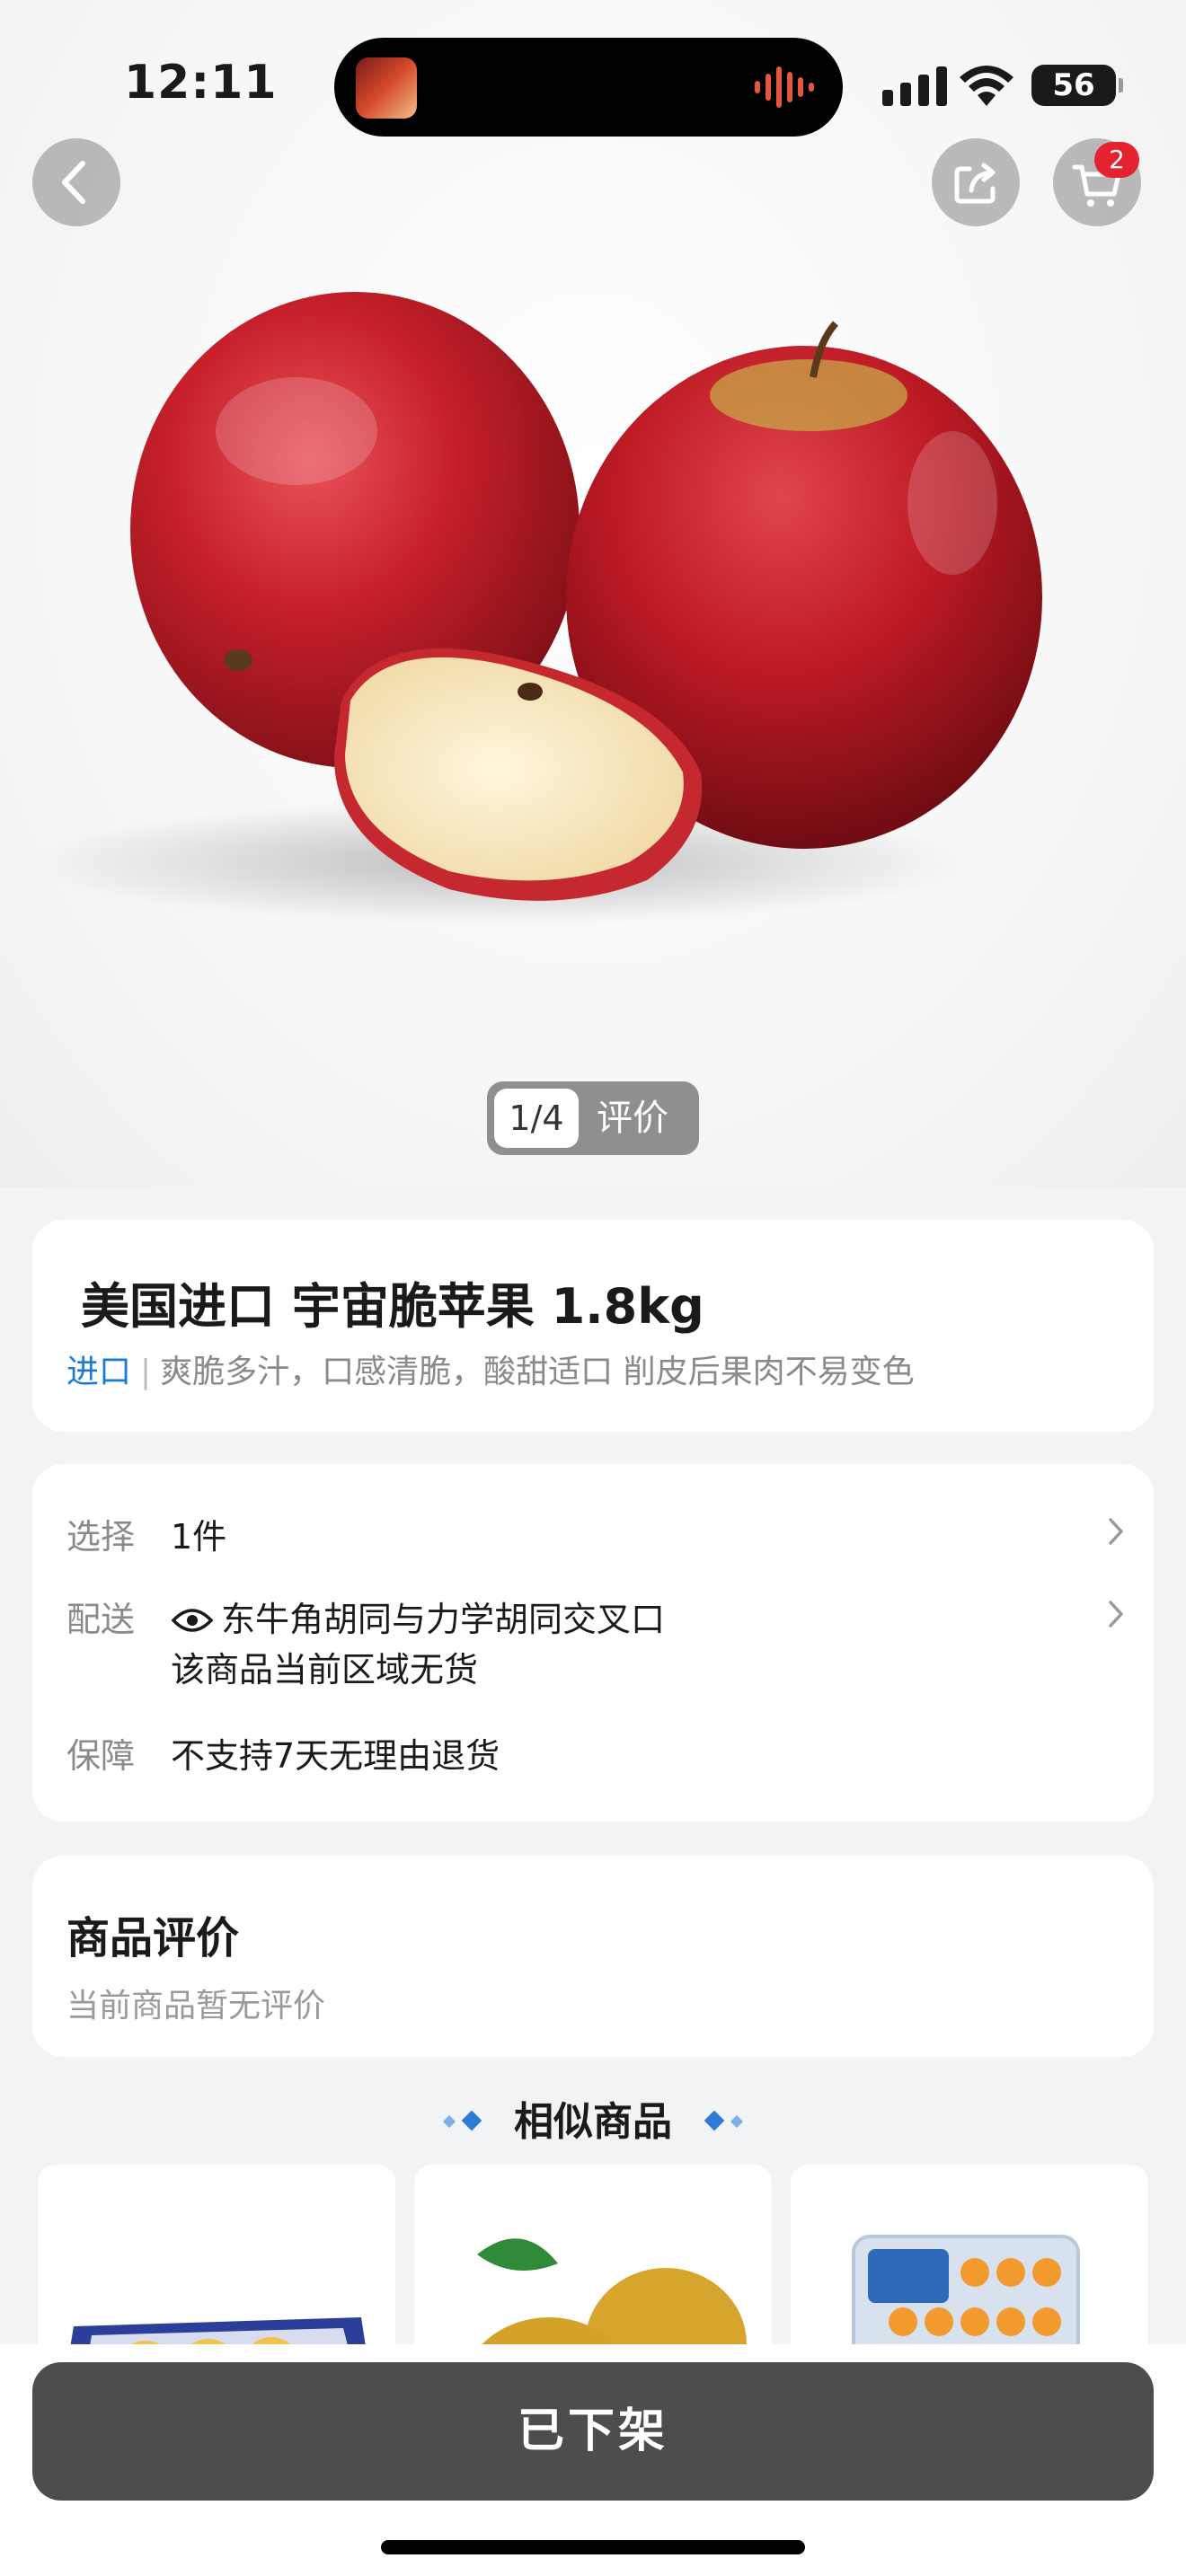  What do you see at coordinates (101, 1756) in the screenshot?
I see `guarantee-label: 保障` at bounding box center [101, 1756].